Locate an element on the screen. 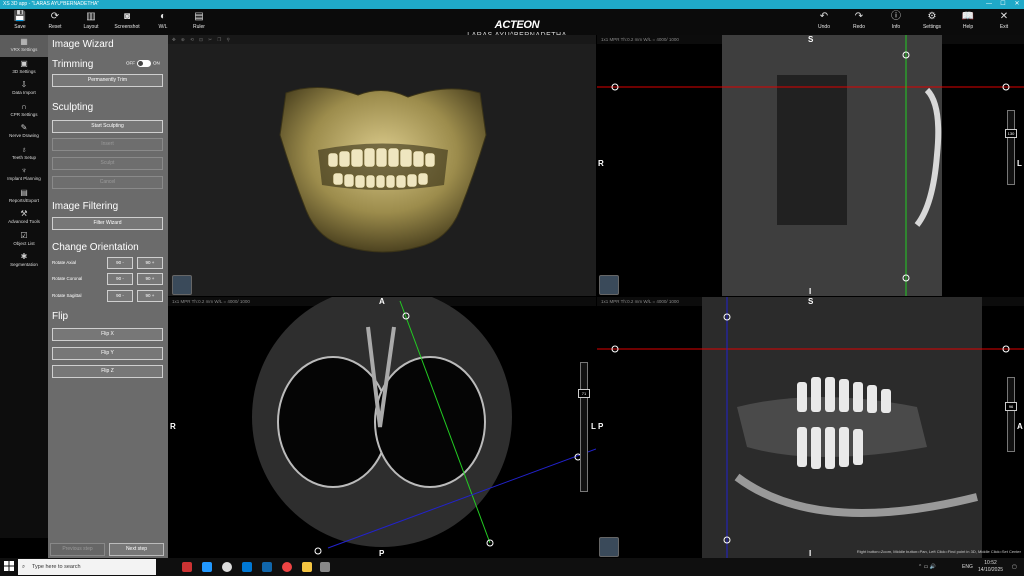  ruler-icon: ▤ is located at coordinates (199, 16).